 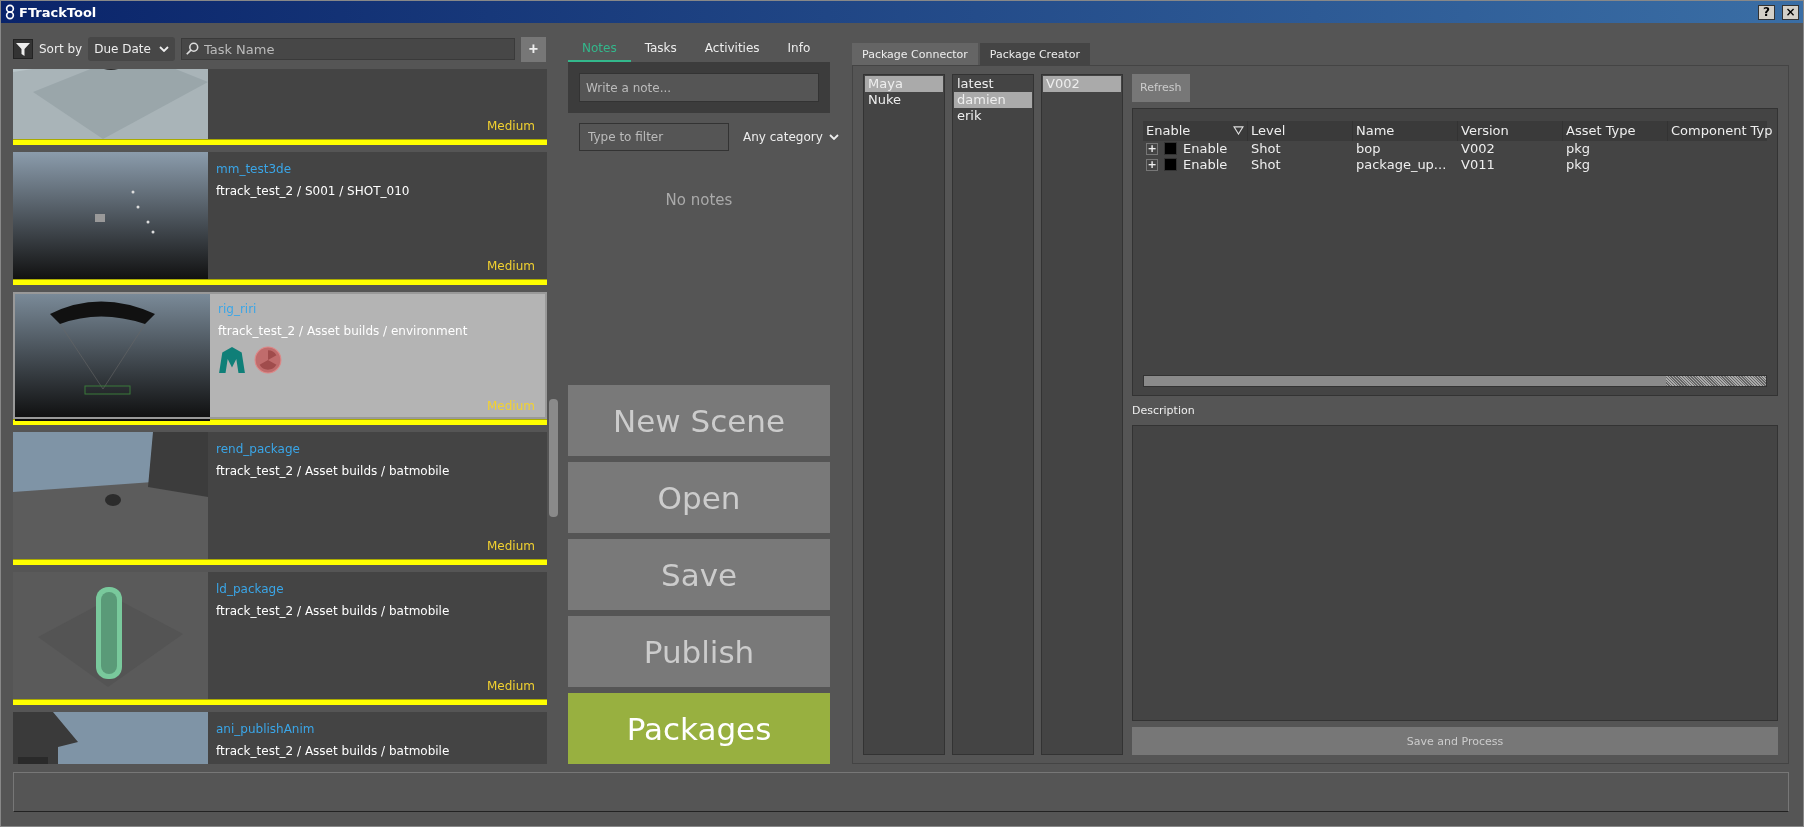 What do you see at coordinates (1034, 54) in the screenshot?
I see `package-tab: Package Creator` at bounding box center [1034, 54].